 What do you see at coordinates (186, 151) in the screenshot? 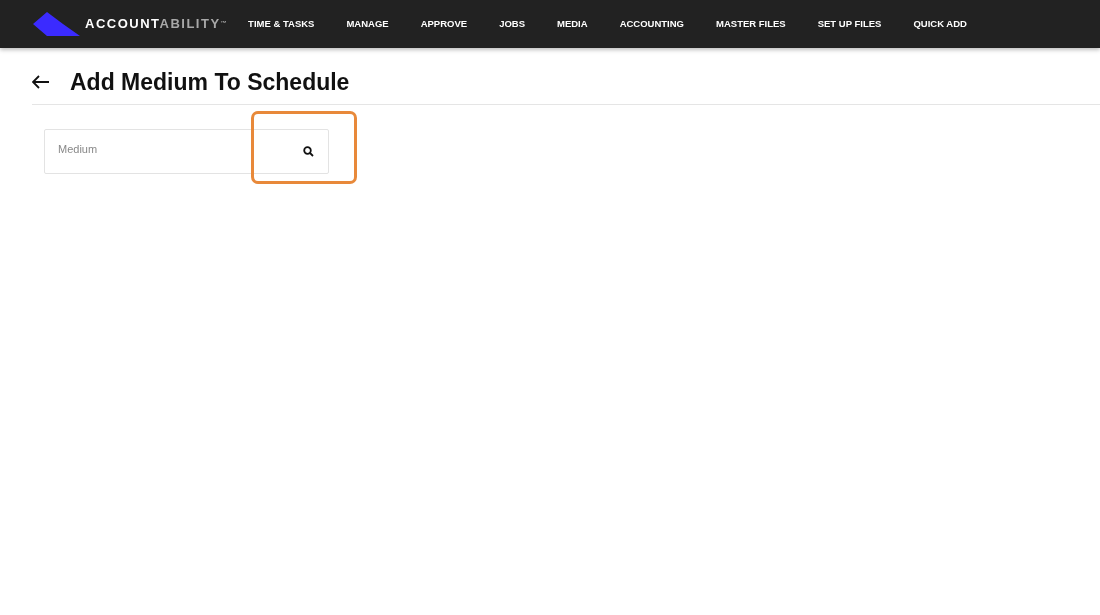
I see `medium-search-field: Medium` at bounding box center [186, 151].